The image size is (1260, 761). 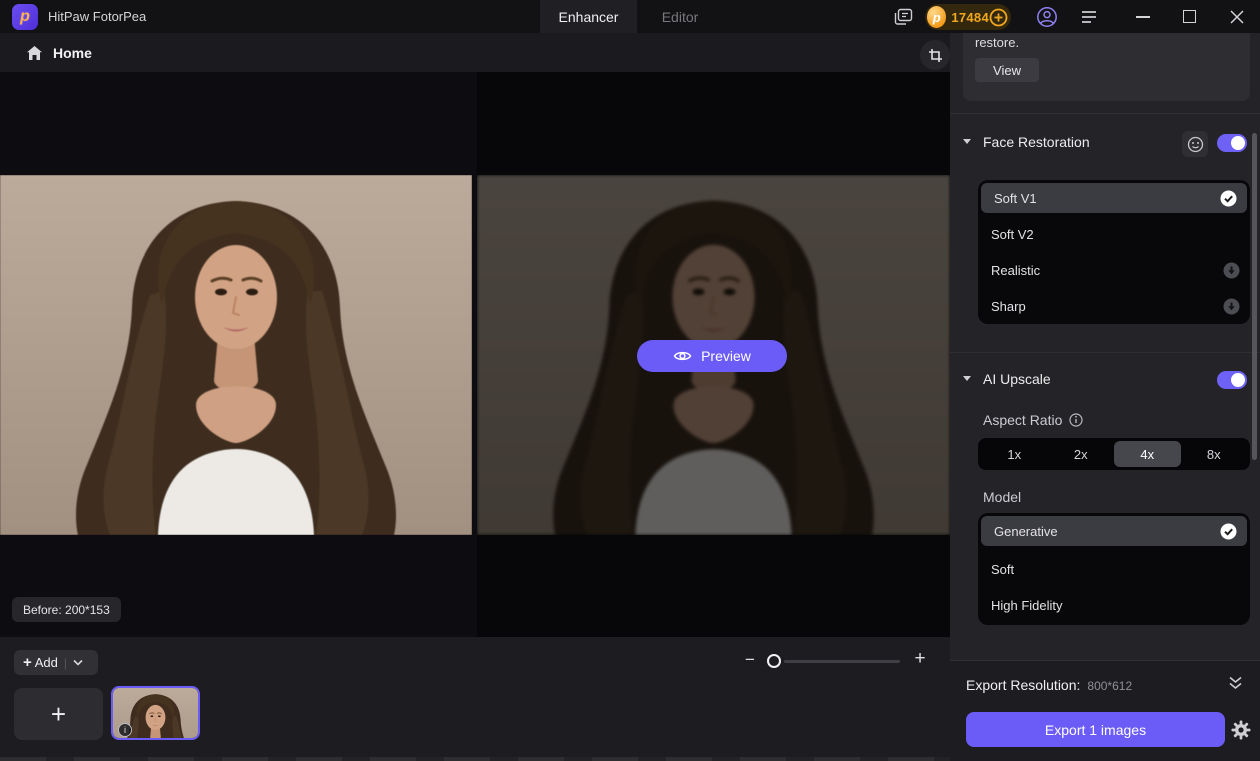 I want to click on zoom-out-button: −, so click(x=750, y=659).